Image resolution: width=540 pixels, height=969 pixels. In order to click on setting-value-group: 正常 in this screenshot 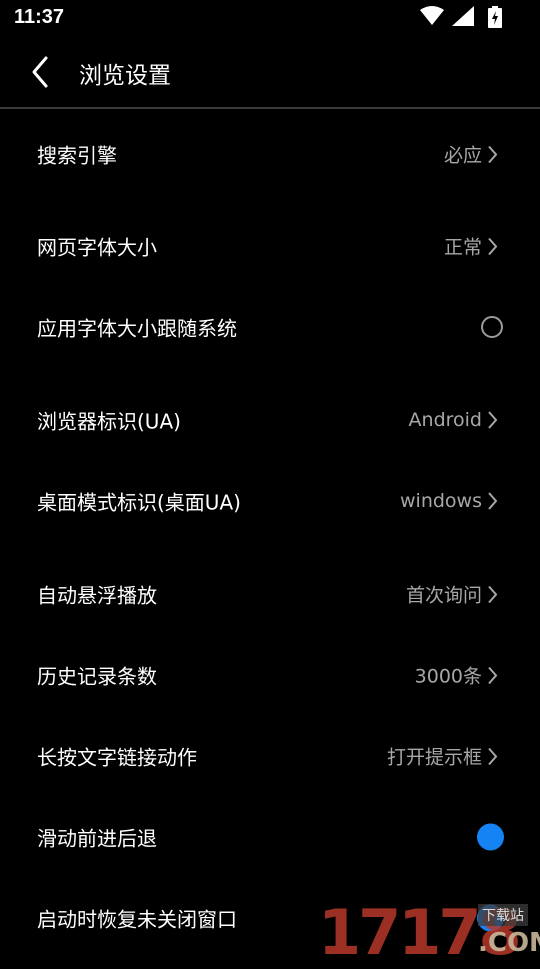, I will do `click(471, 246)`.